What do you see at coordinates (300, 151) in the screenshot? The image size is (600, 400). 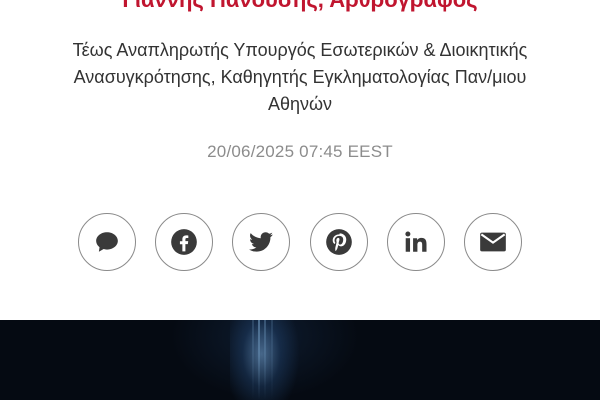 I see `publish-timestamp: 20/06/2025 07:45 EEST` at bounding box center [300, 151].